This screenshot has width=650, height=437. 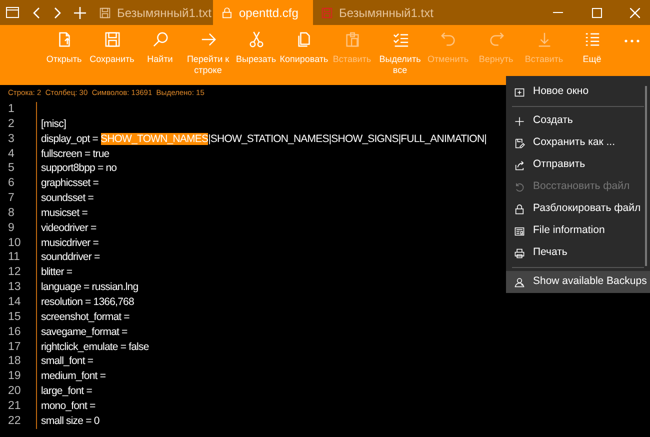 What do you see at coordinates (66, 391) in the screenshot?
I see `code-line: large_font =` at bounding box center [66, 391].